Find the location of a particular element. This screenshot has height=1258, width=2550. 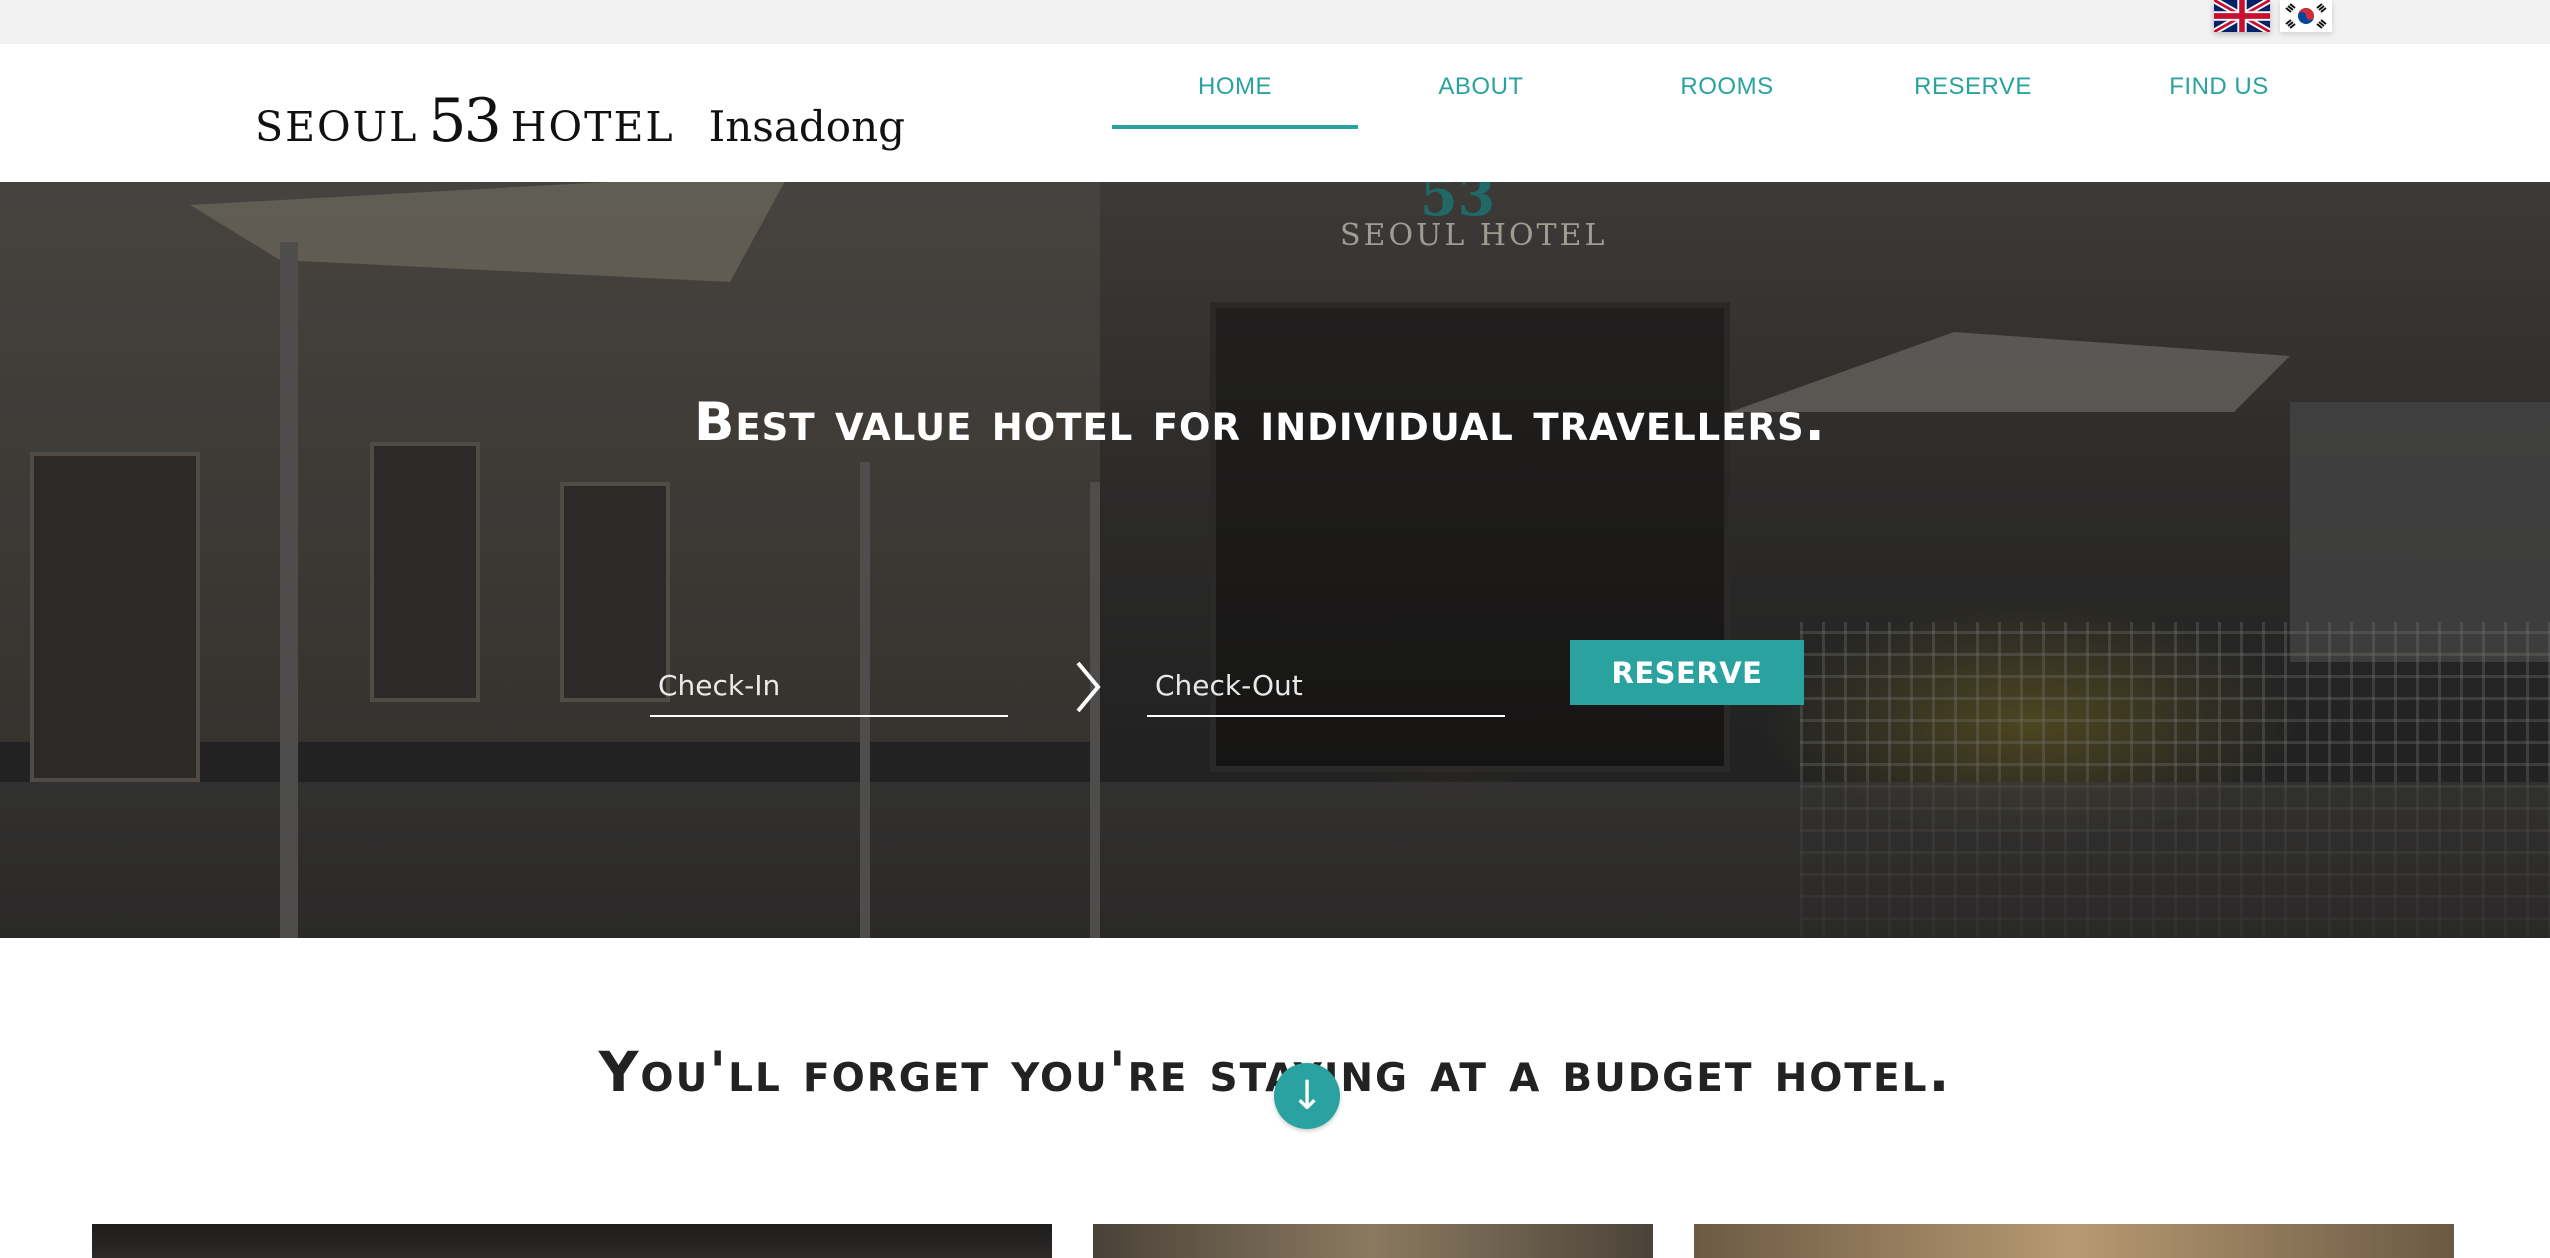

main-nav: HOME ABOUT ROOMS RESERVE FIND US is located at coordinates (1727, 113).